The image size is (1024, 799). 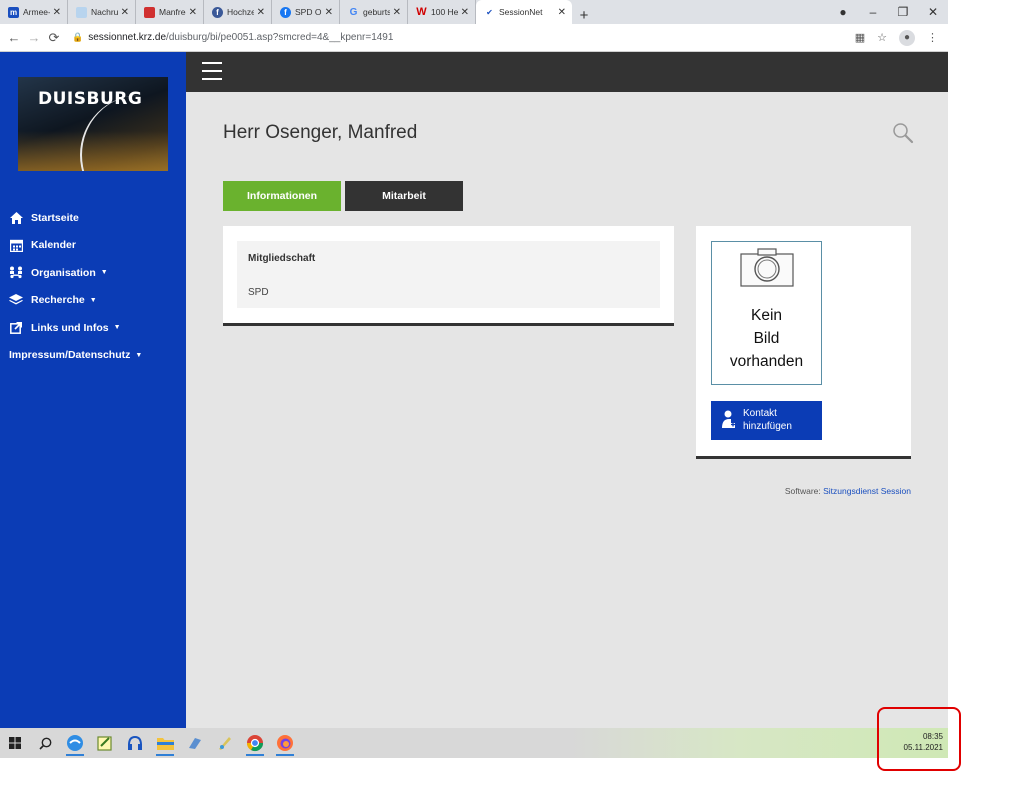 I want to click on w-icon: W, so click(x=421, y=11).